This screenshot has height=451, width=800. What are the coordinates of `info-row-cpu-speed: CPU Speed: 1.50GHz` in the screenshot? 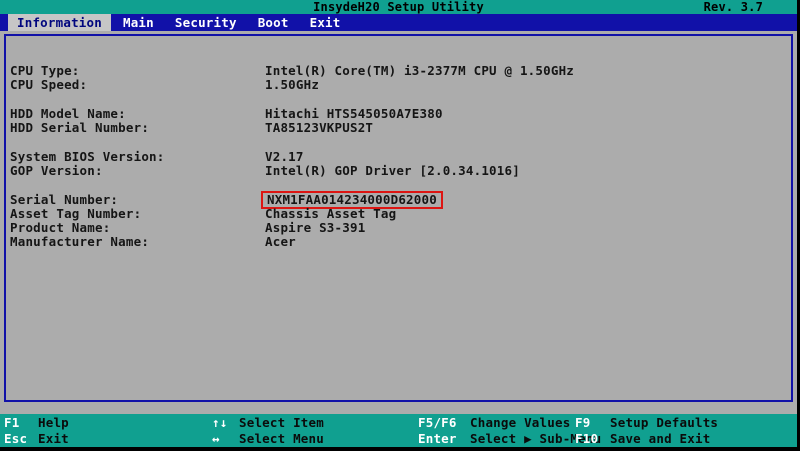 It's located at (400, 85).